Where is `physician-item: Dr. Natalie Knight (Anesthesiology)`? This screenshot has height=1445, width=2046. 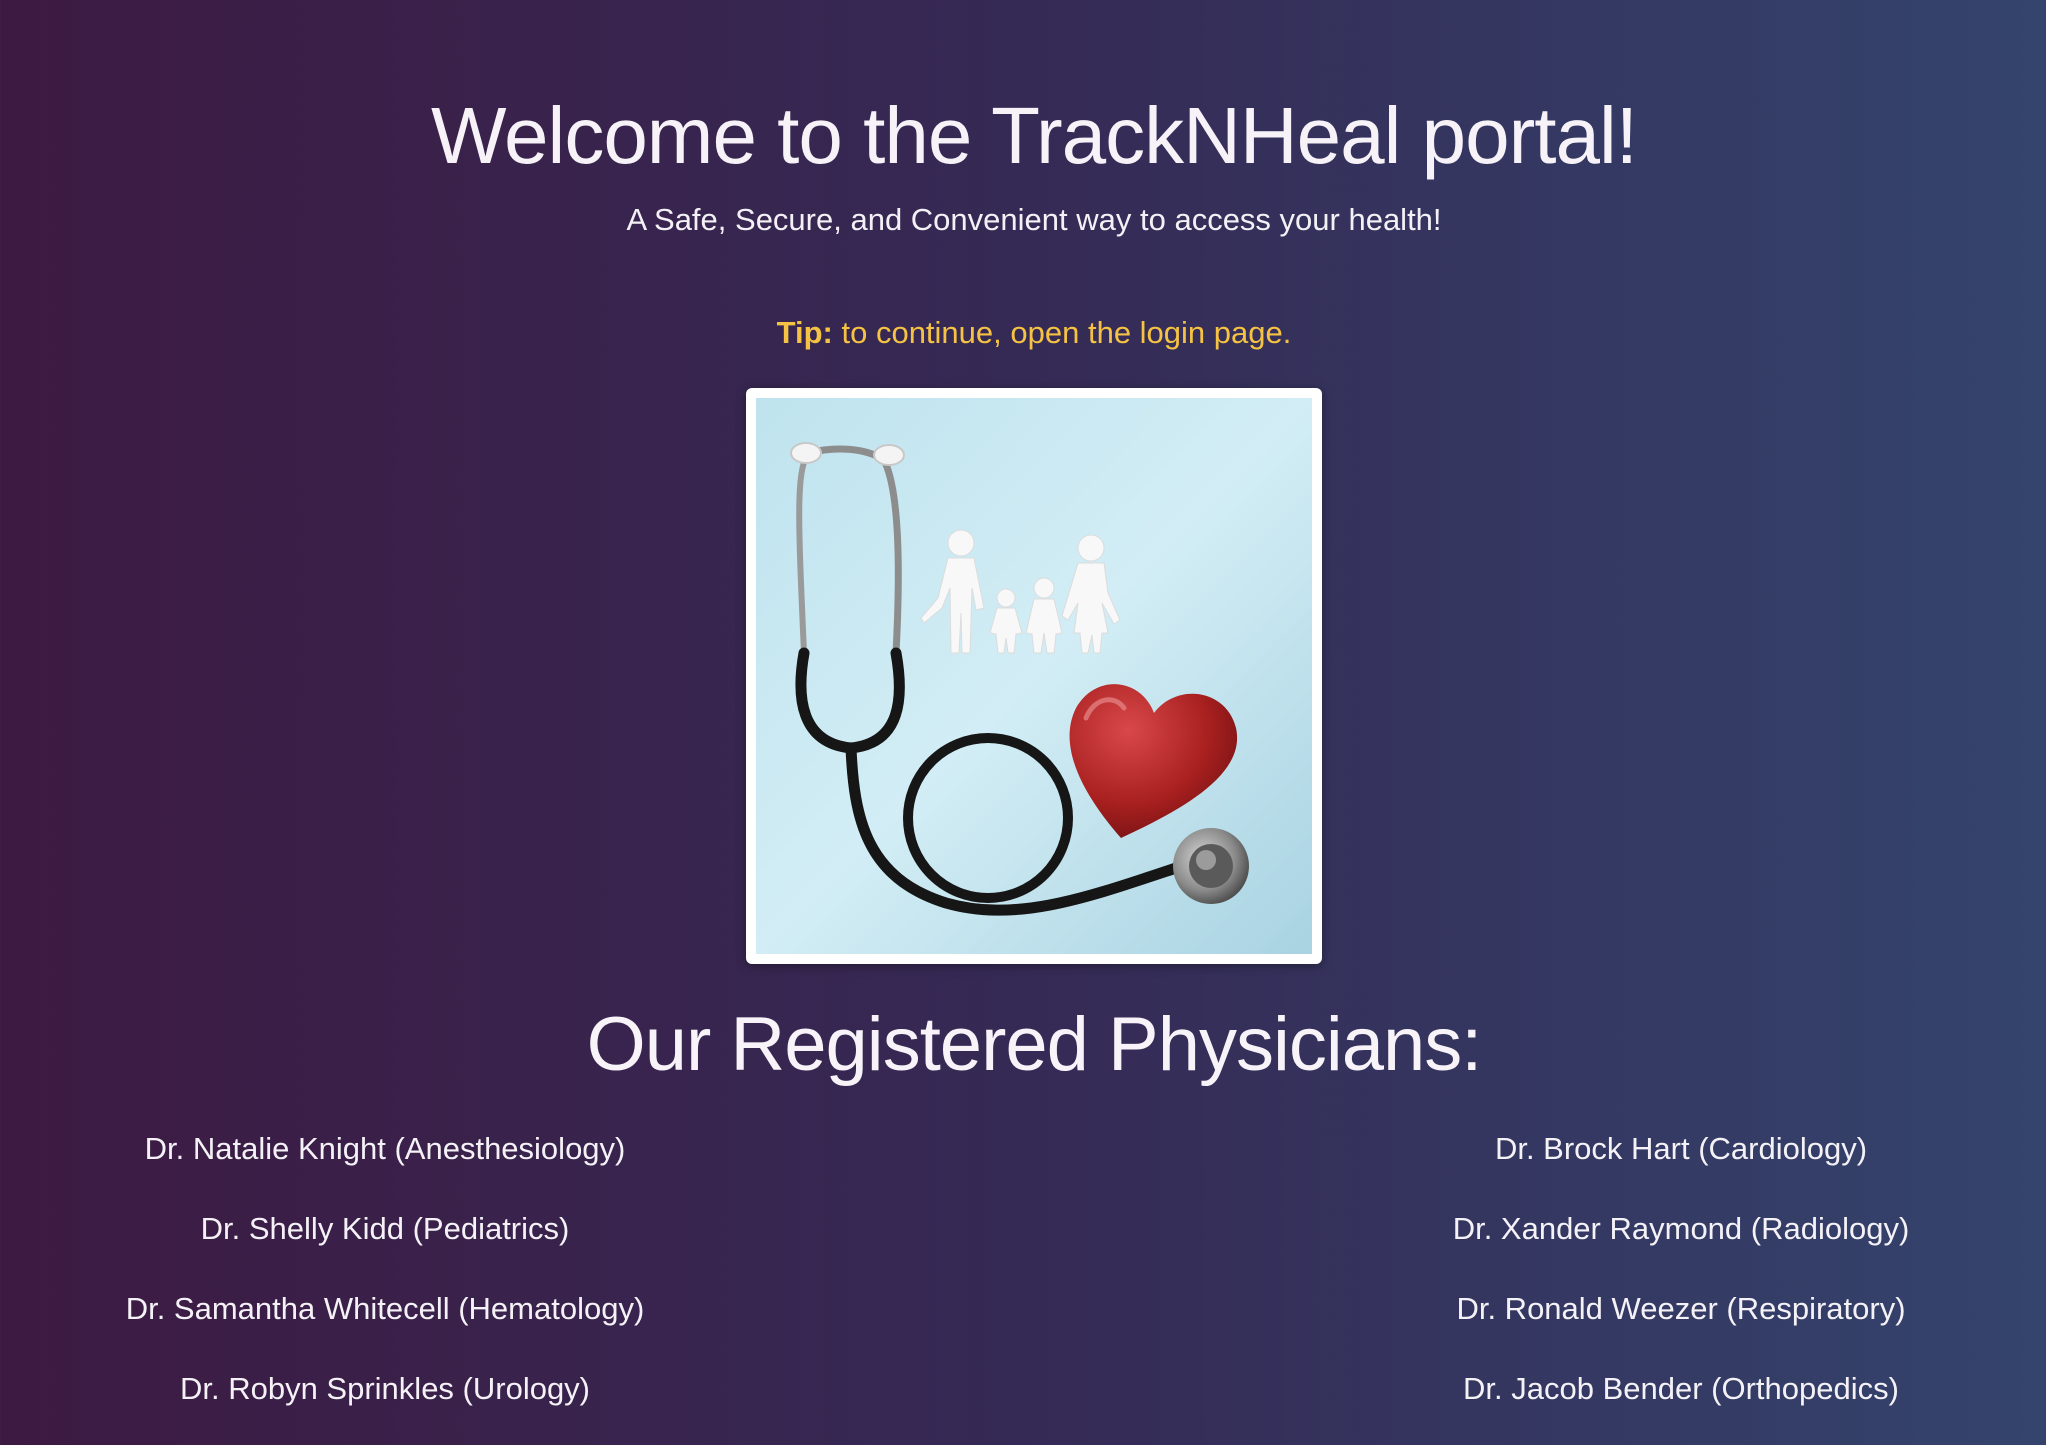
physician-item: Dr. Natalie Knight (Anesthesiology) is located at coordinates (385, 1148).